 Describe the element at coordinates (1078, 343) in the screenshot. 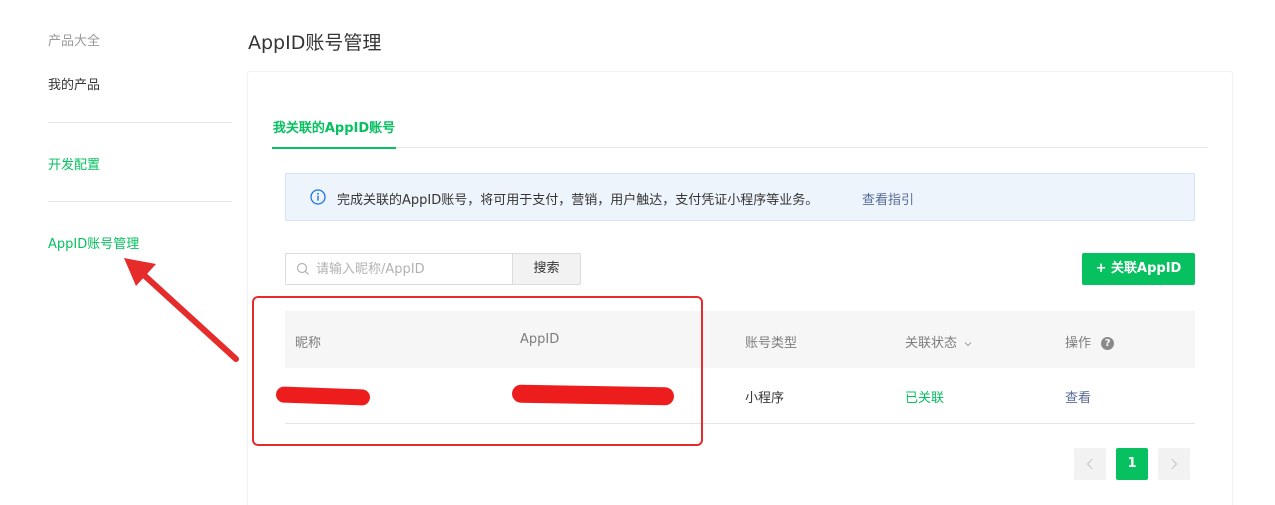

I see `column-header-actions-label: 操作` at that location.